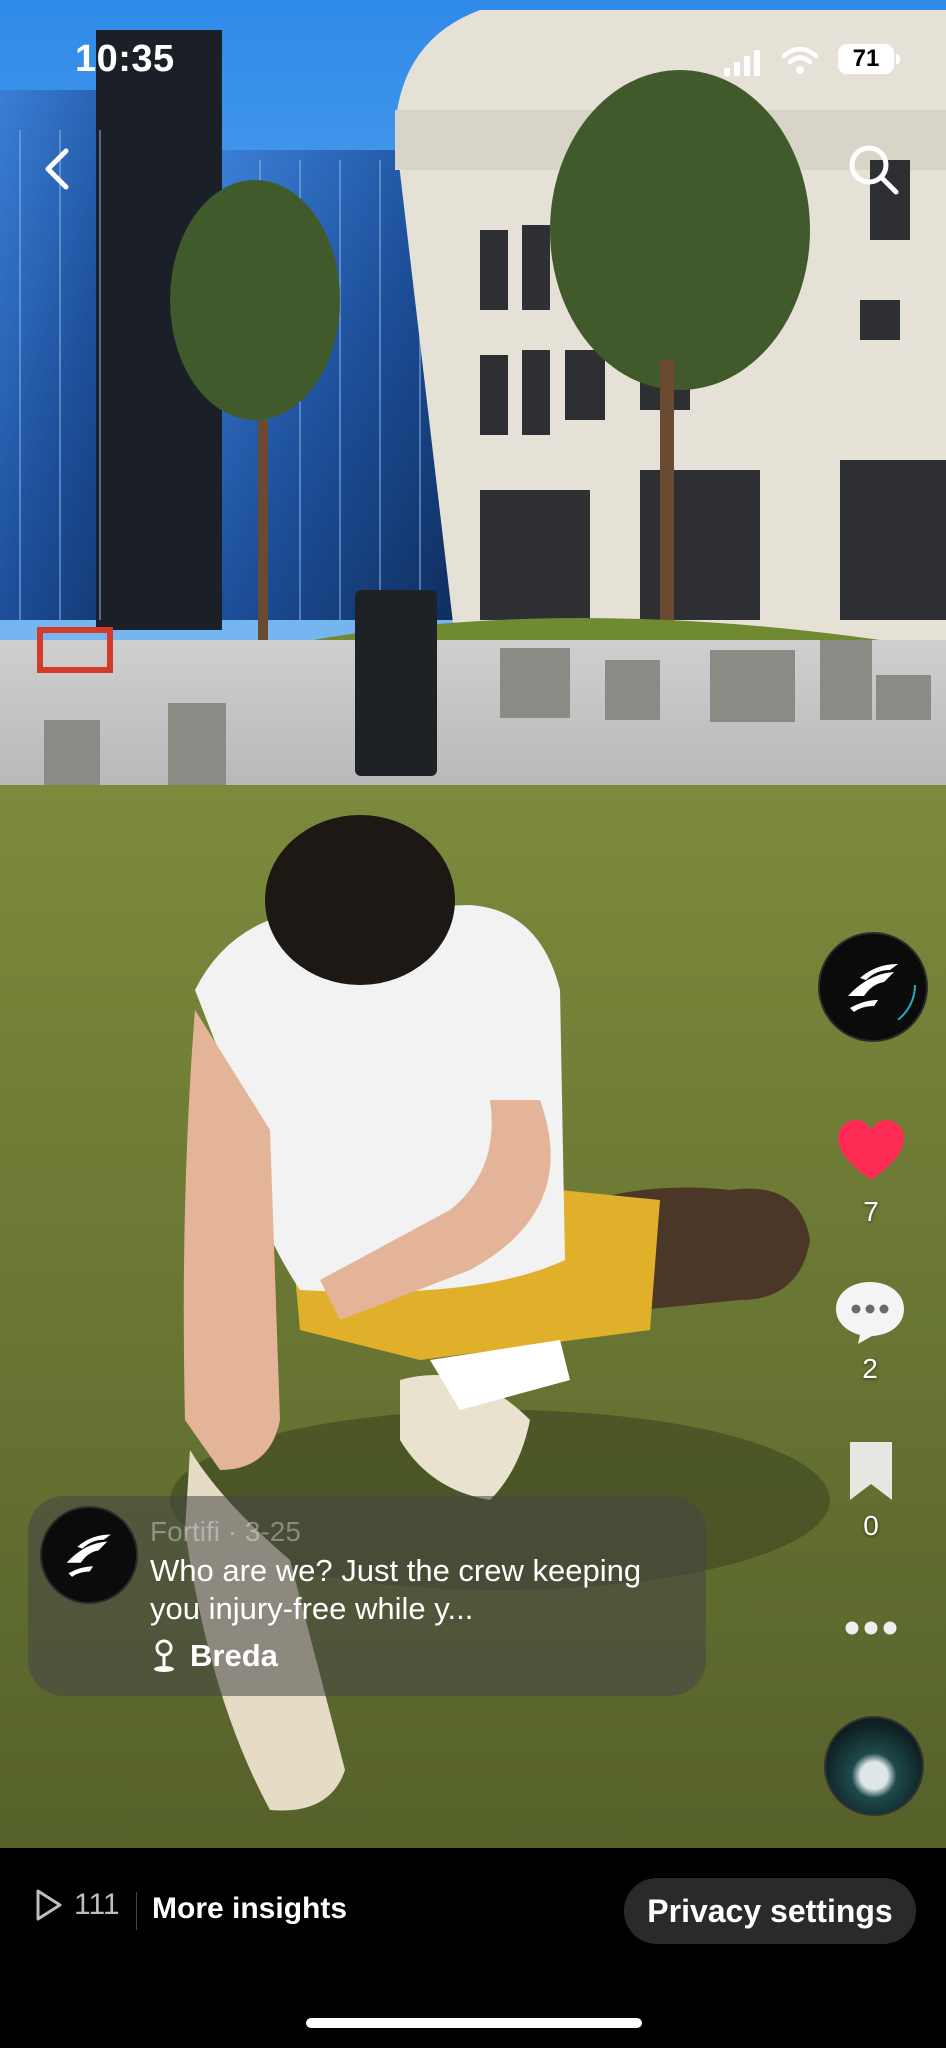  I want to click on battery-indicator: 71, so click(869, 59).